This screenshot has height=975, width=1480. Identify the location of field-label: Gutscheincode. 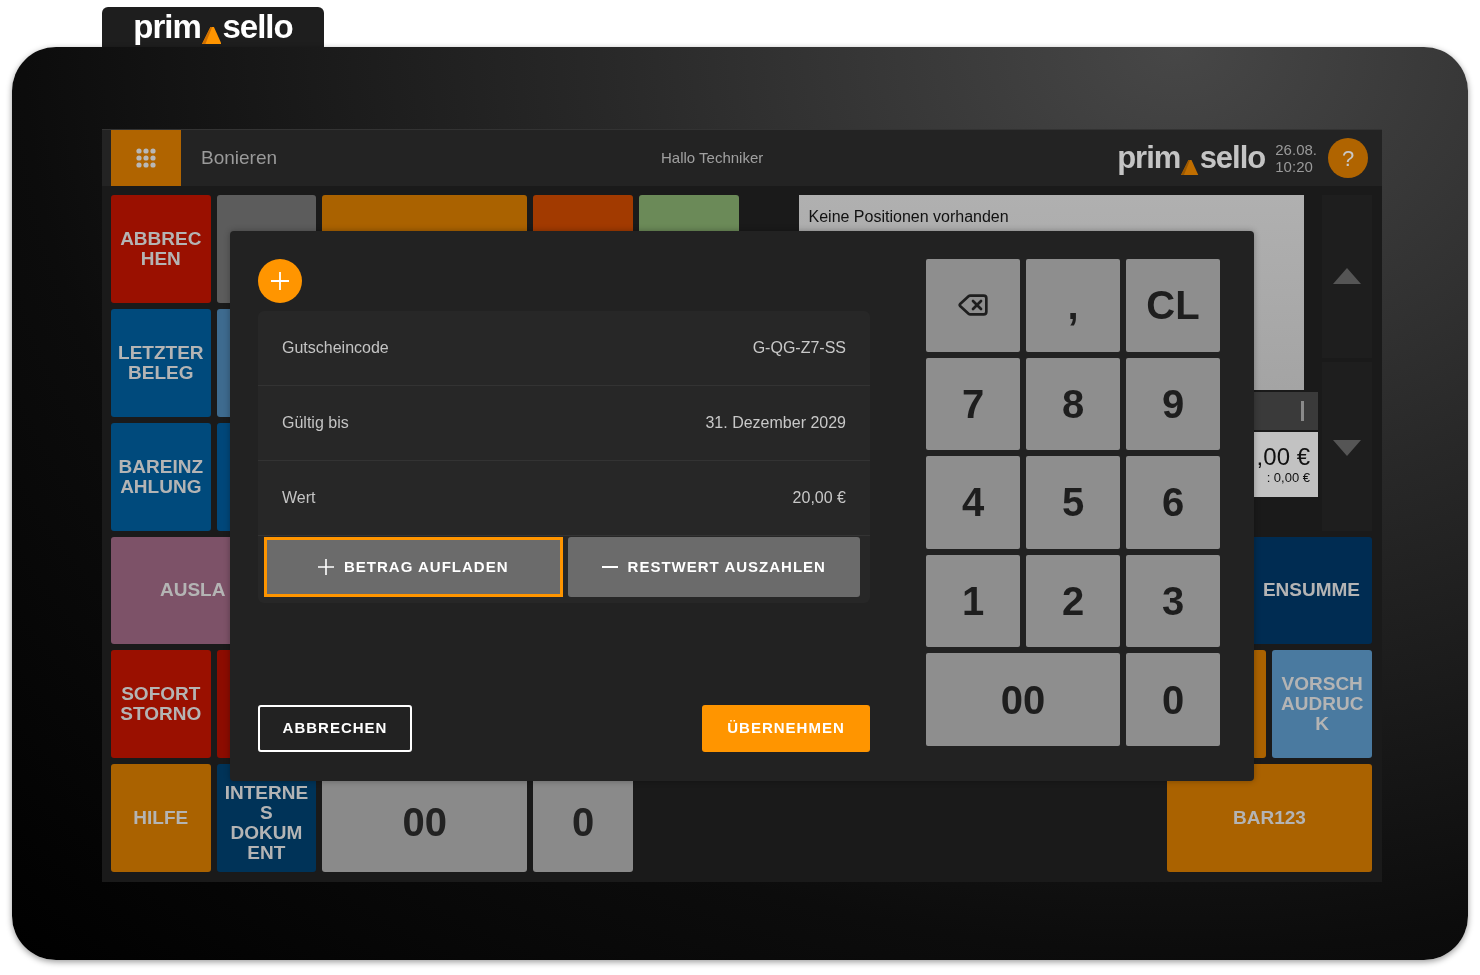
(335, 348).